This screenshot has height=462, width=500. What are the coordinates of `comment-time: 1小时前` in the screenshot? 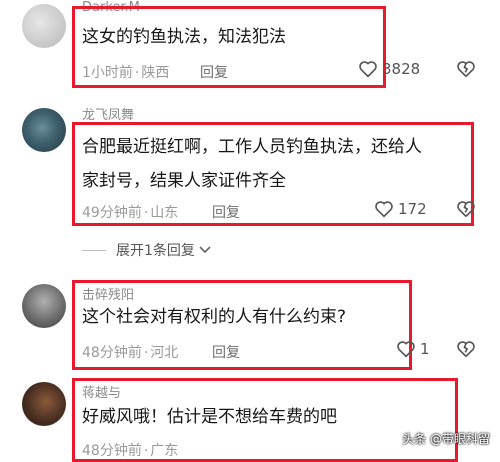 It's located at (107, 73).